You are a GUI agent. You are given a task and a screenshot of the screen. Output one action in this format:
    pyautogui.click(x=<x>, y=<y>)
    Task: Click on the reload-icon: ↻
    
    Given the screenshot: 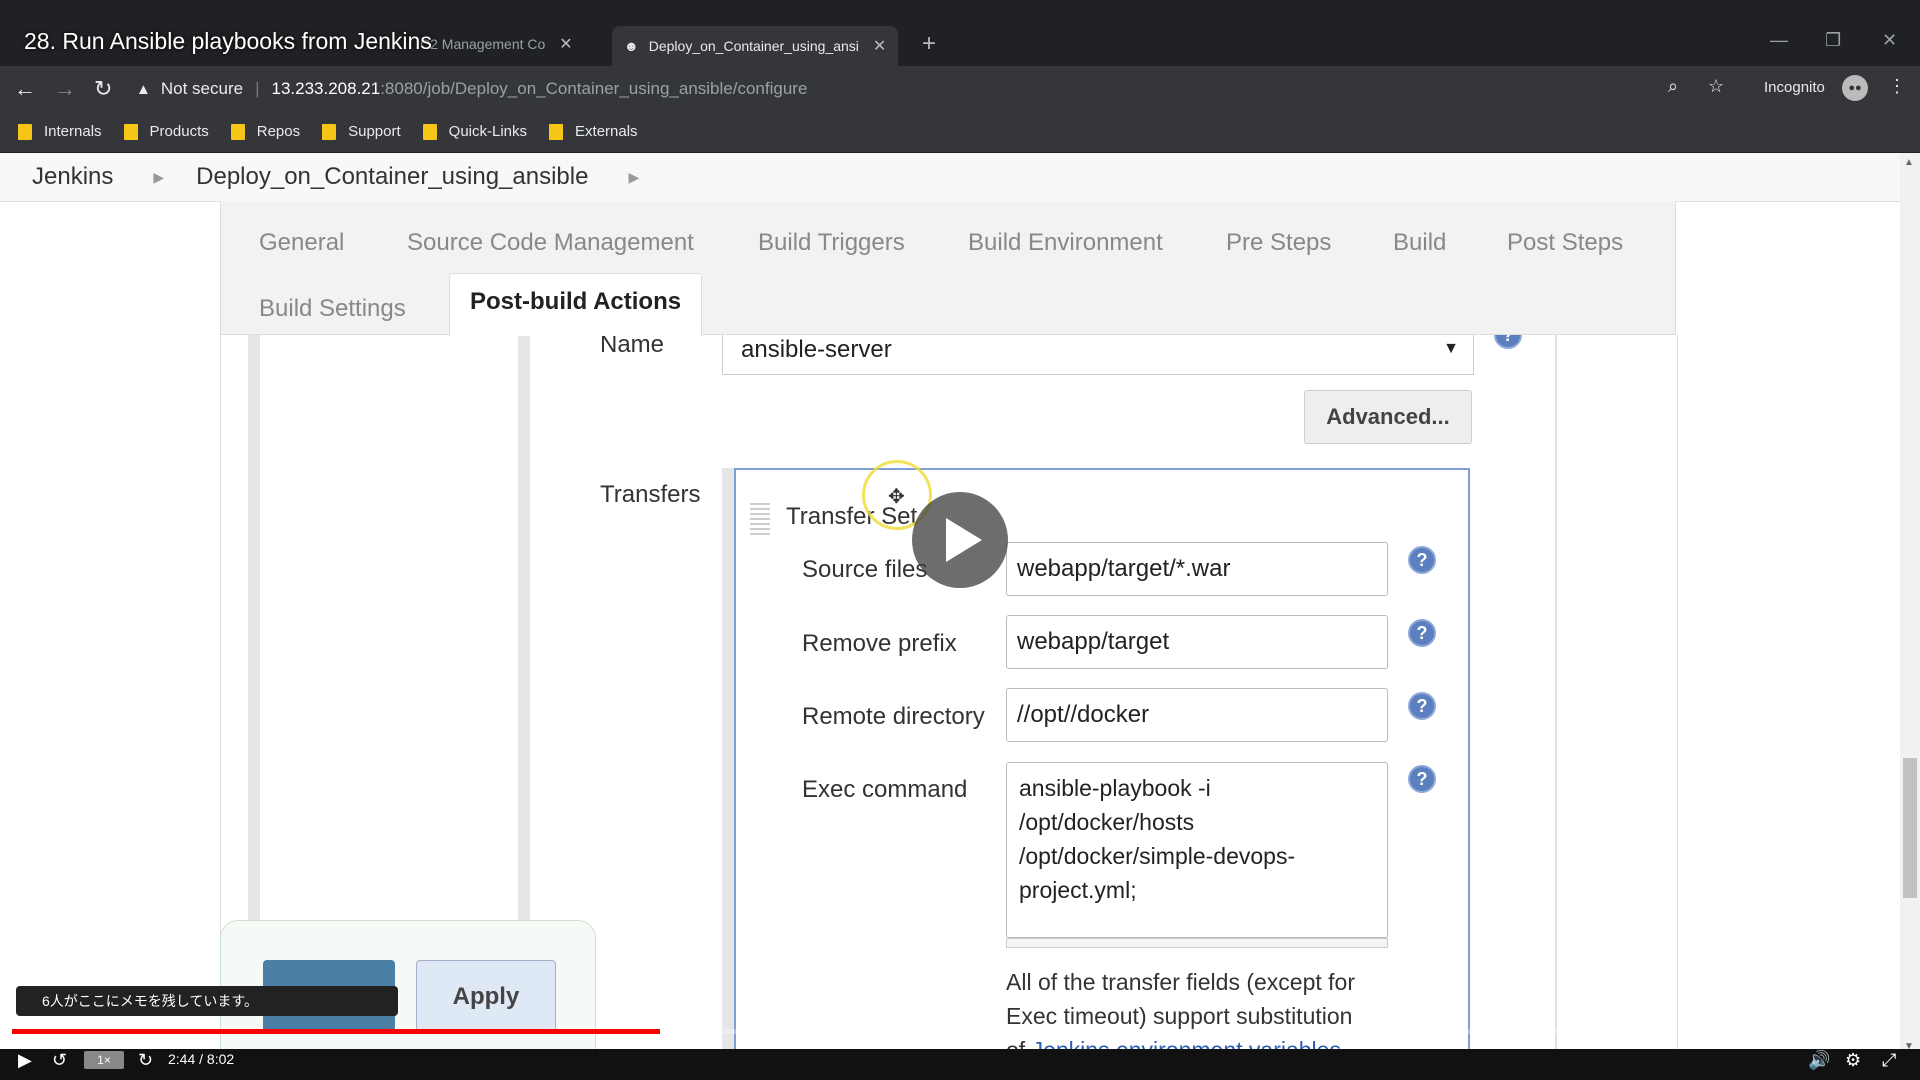 What is the action you would take?
    pyautogui.click(x=103, y=89)
    